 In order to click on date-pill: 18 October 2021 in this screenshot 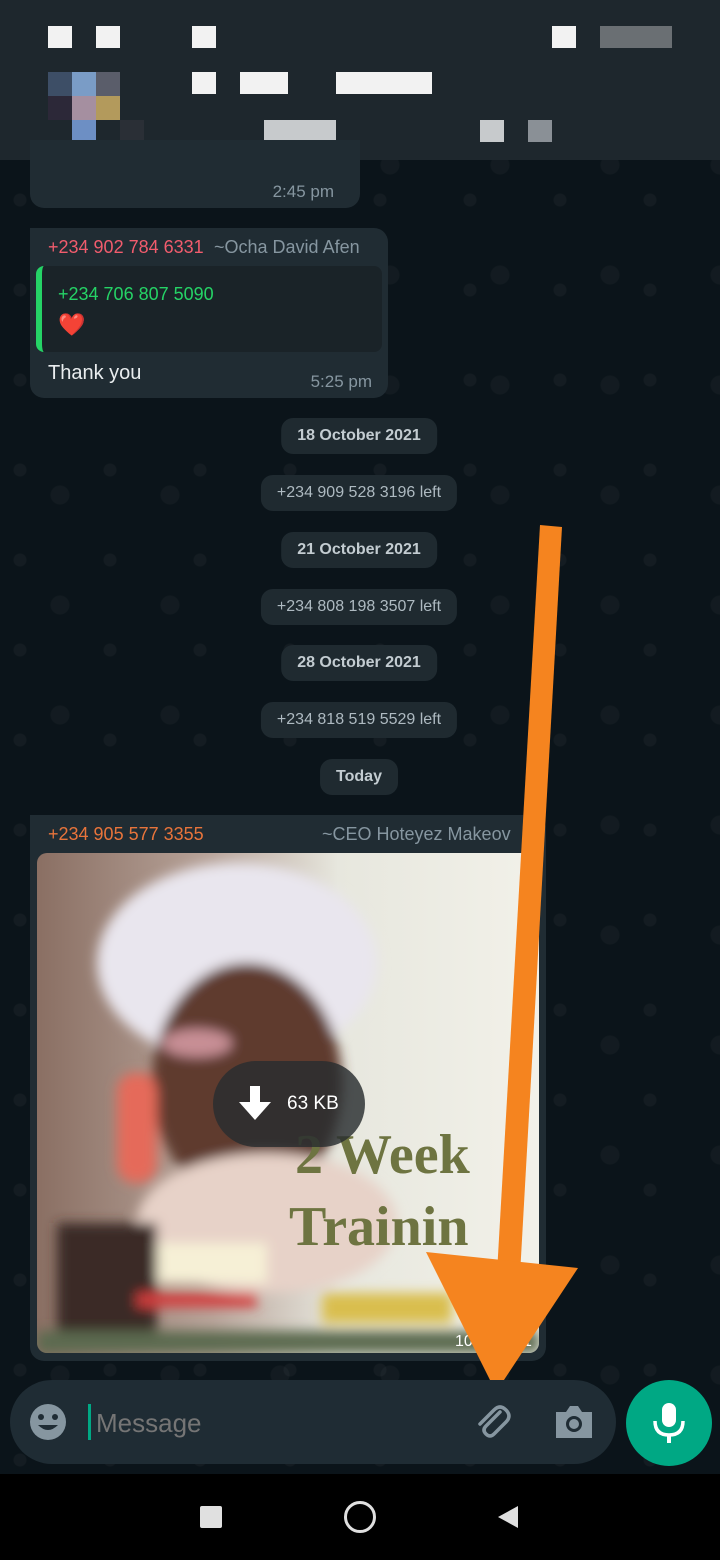, I will do `click(359, 436)`.